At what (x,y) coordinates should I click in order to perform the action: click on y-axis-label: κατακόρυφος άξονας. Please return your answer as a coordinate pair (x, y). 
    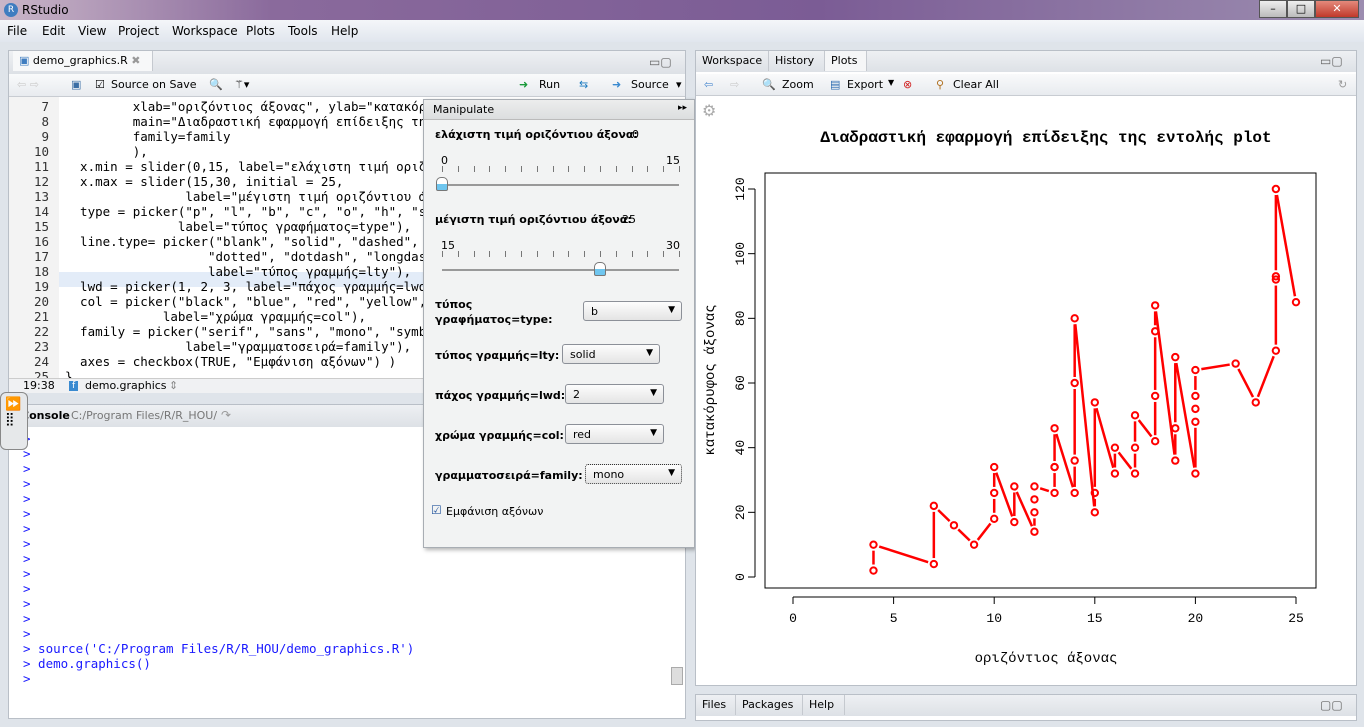
    Looking at the image, I should click on (711, 379).